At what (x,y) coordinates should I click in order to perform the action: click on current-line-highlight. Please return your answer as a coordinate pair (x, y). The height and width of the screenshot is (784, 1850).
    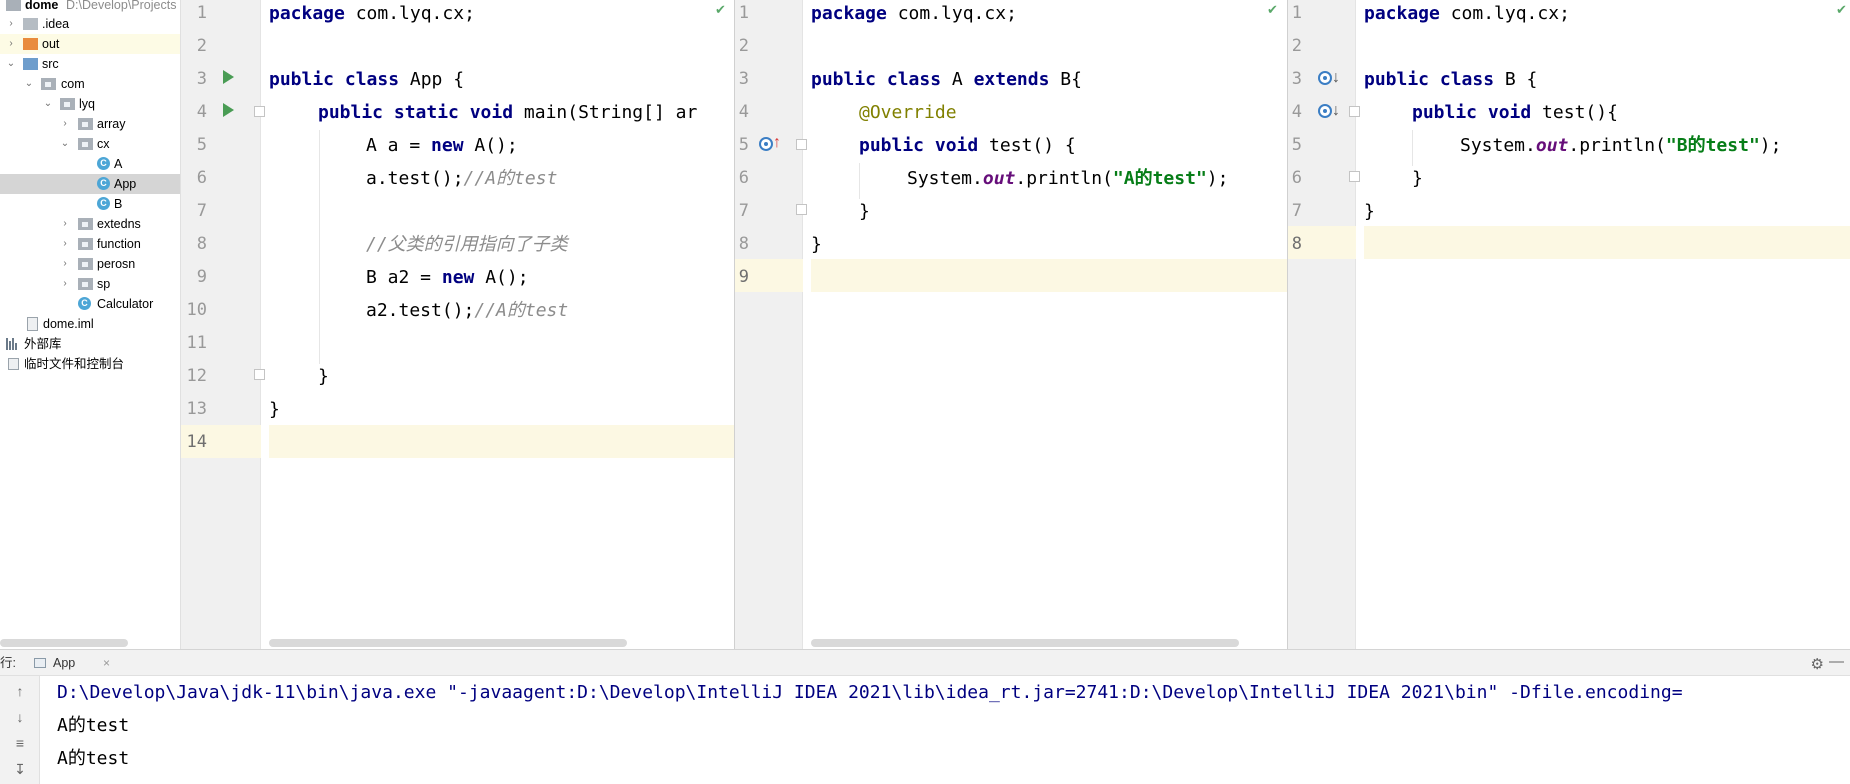
    Looking at the image, I should click on (1607, 242).